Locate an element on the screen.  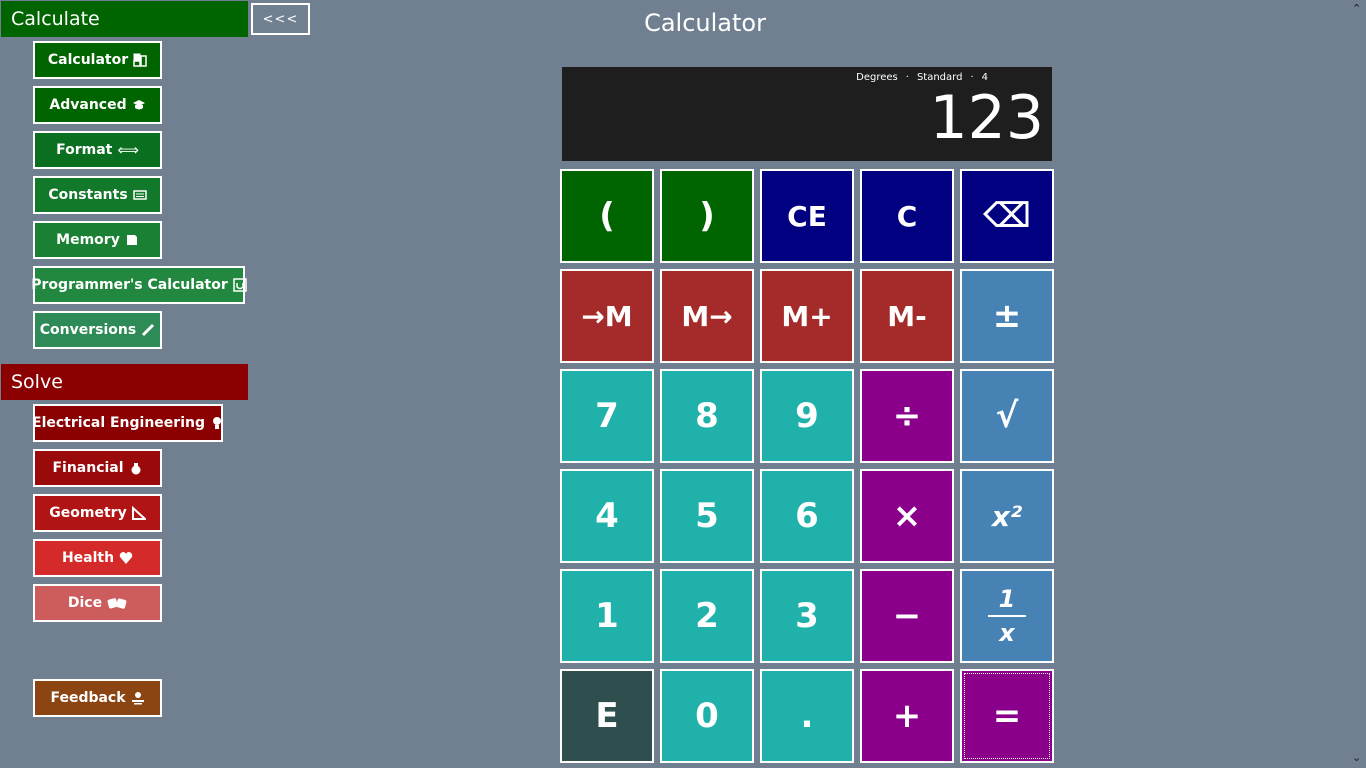
nav-programmers-calculator-button: Programmer's Calculator is located at coordinates (139, 285).